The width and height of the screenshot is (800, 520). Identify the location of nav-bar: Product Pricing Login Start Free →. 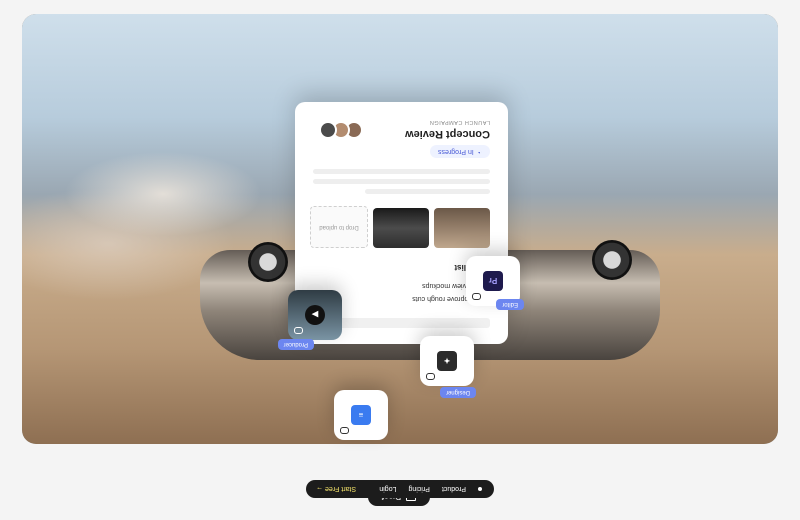
(400, 489).